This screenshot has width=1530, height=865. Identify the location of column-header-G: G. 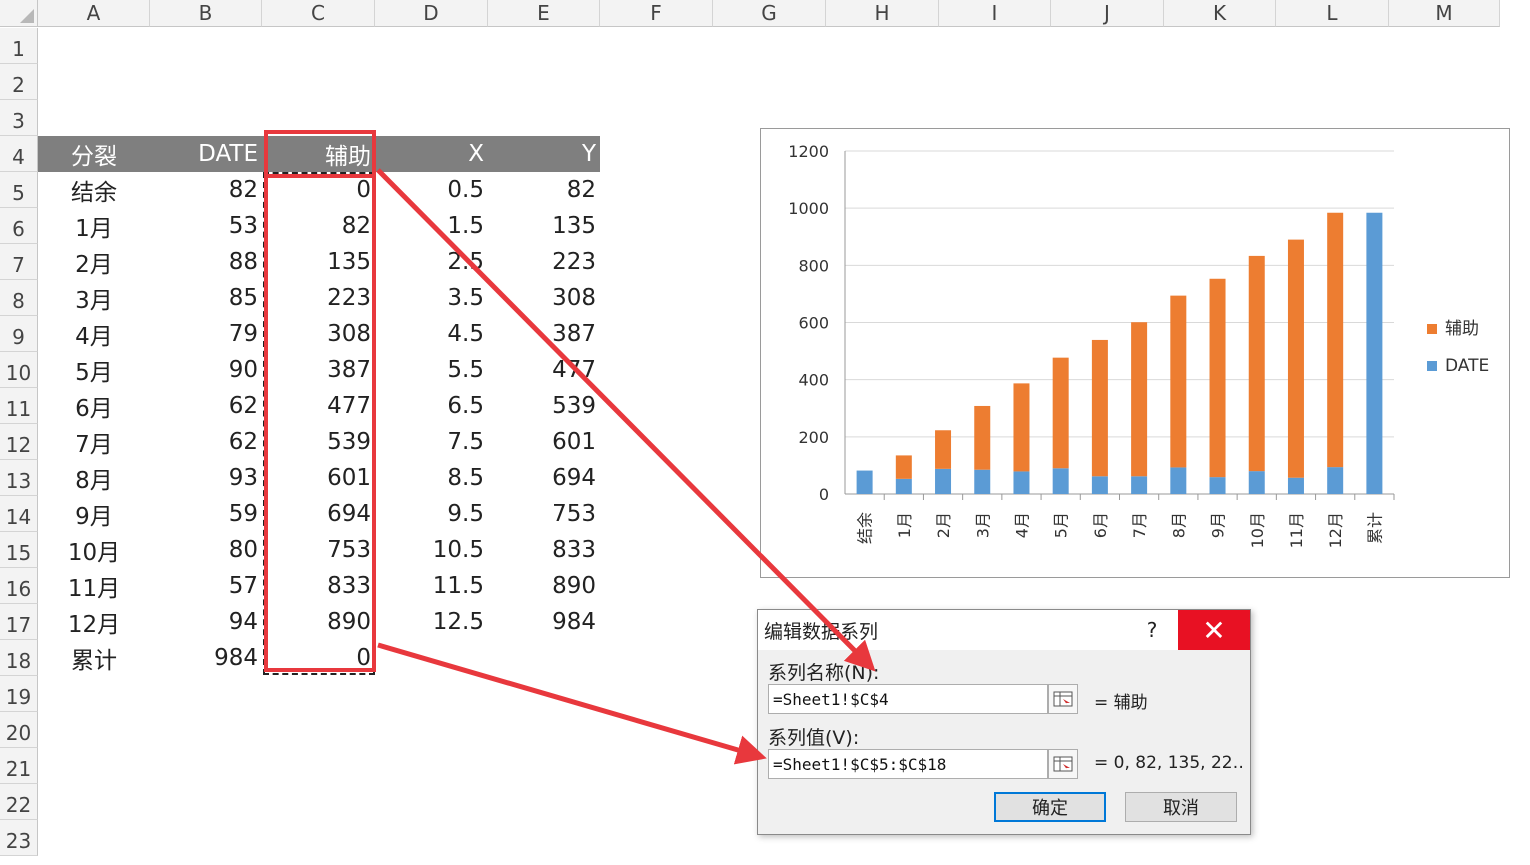
(769, 13).